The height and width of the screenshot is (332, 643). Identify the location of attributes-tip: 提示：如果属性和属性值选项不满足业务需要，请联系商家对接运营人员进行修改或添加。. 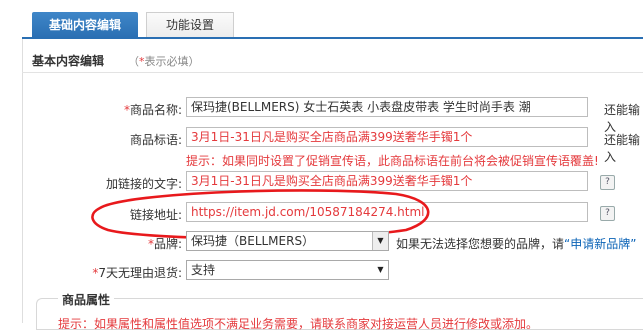
(298, 324).